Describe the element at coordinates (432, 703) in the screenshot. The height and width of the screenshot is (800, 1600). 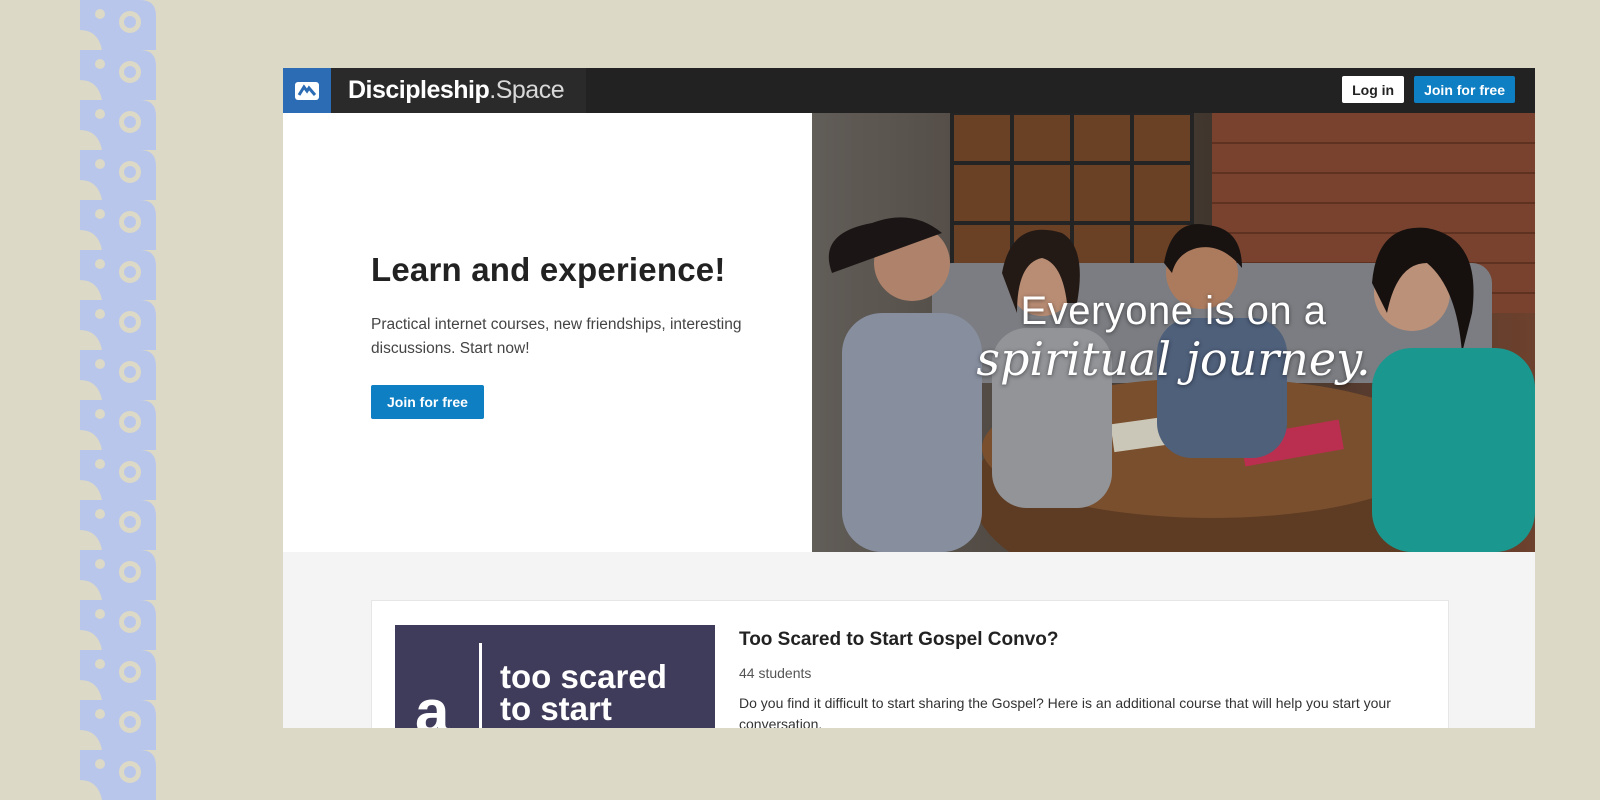
I see `thumbnail-letter: a` at that location.